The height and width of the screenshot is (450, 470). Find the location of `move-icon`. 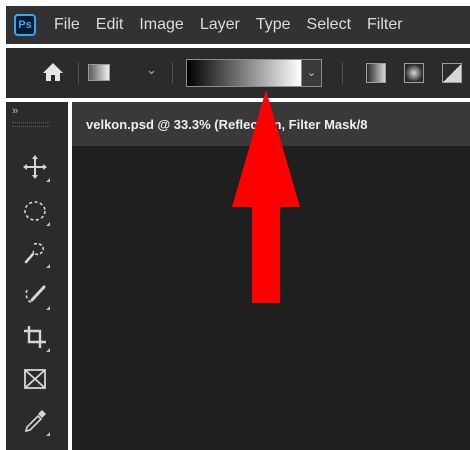

move-icon is located at coordinates (35, 167).